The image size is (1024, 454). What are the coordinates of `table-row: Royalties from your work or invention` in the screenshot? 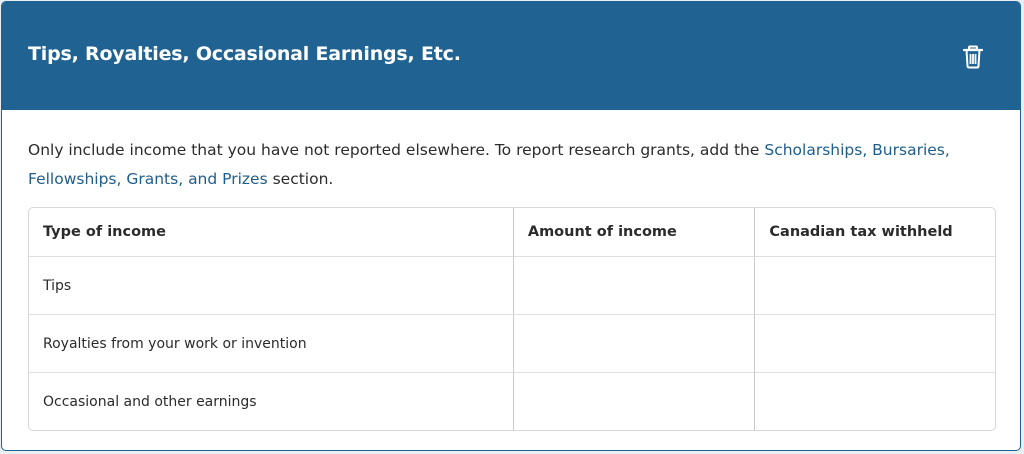 It's located at (512, 344).